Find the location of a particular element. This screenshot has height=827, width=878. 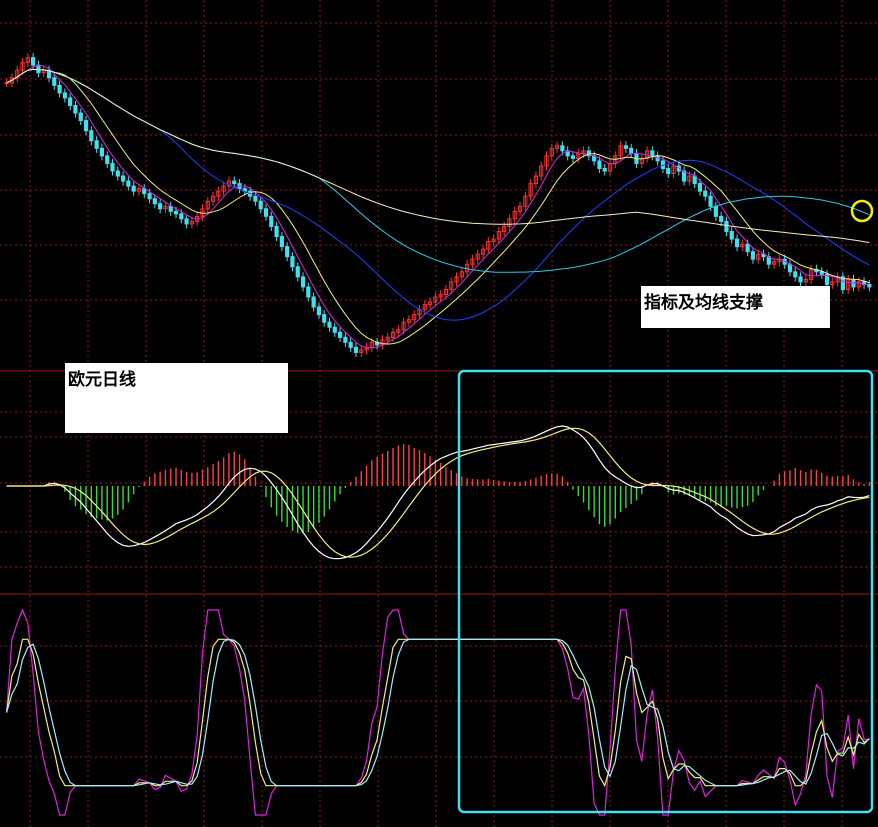

support-label: 指标及均线支撑 is located at coordinates (735, 307).